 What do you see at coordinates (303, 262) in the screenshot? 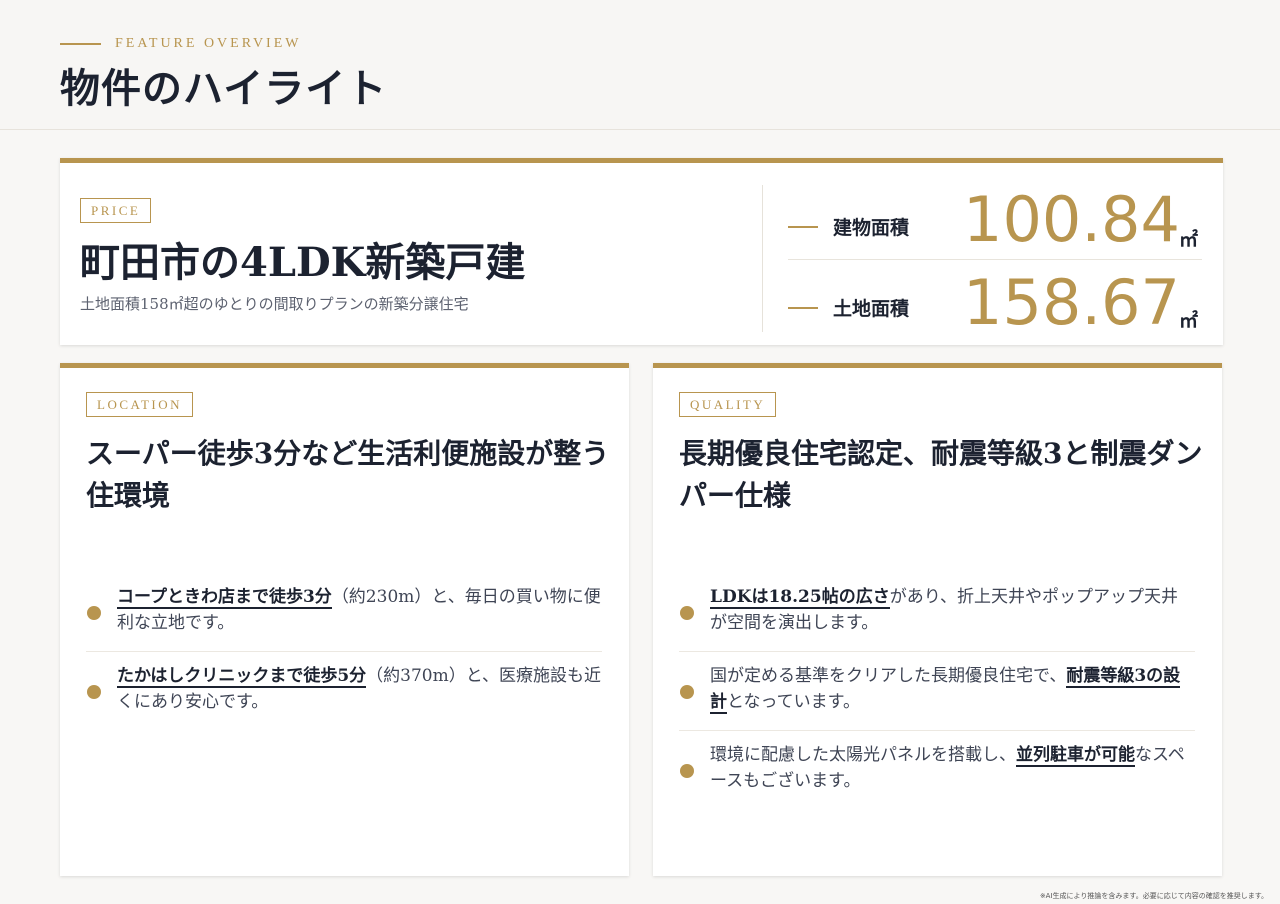
I see `price-card-title: 町田市の4LDK新築戸建` at bounding box center [303, 262].